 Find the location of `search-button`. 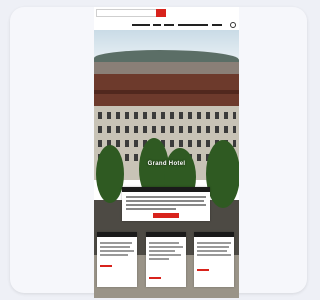

search-button is located at coordinates (161, 13).